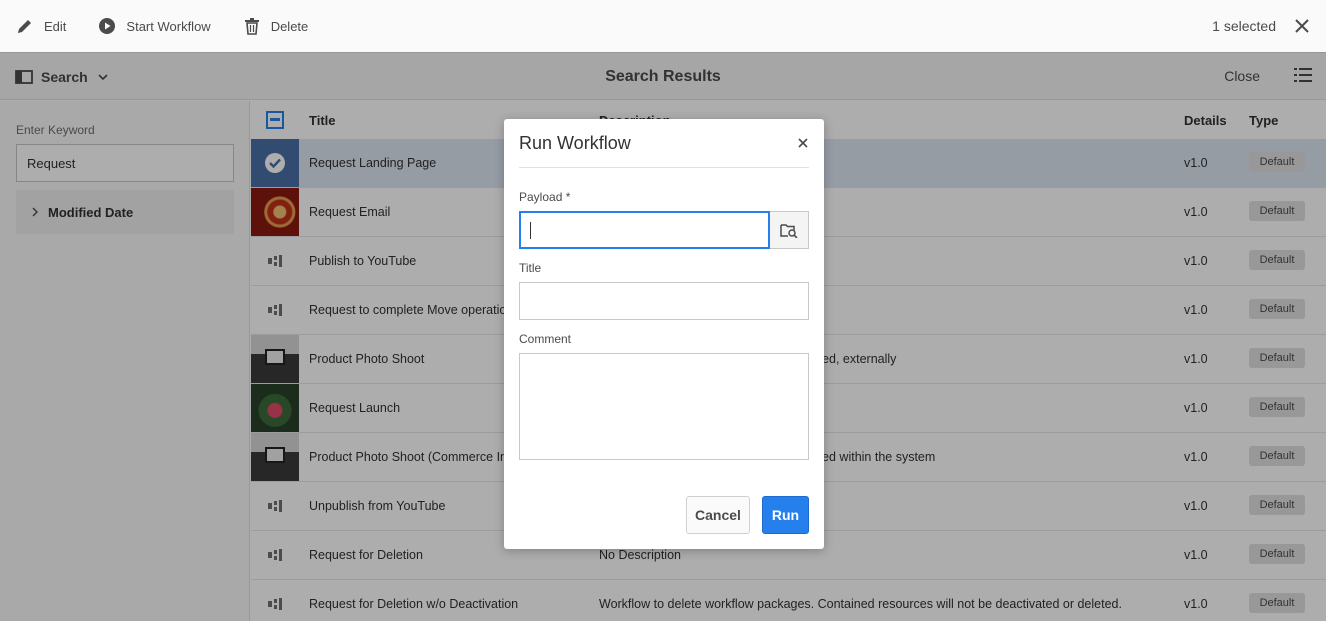  I want to click on edit-label: Edit, so click(55, 26).